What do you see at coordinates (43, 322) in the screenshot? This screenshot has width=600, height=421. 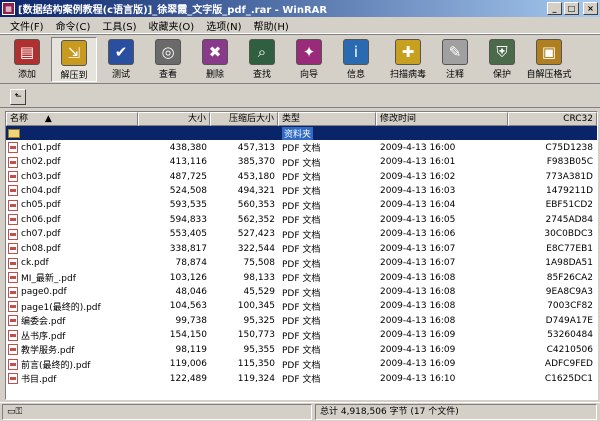 I see `file-name: 编委会.pdf` at bounding box center [43, 322].